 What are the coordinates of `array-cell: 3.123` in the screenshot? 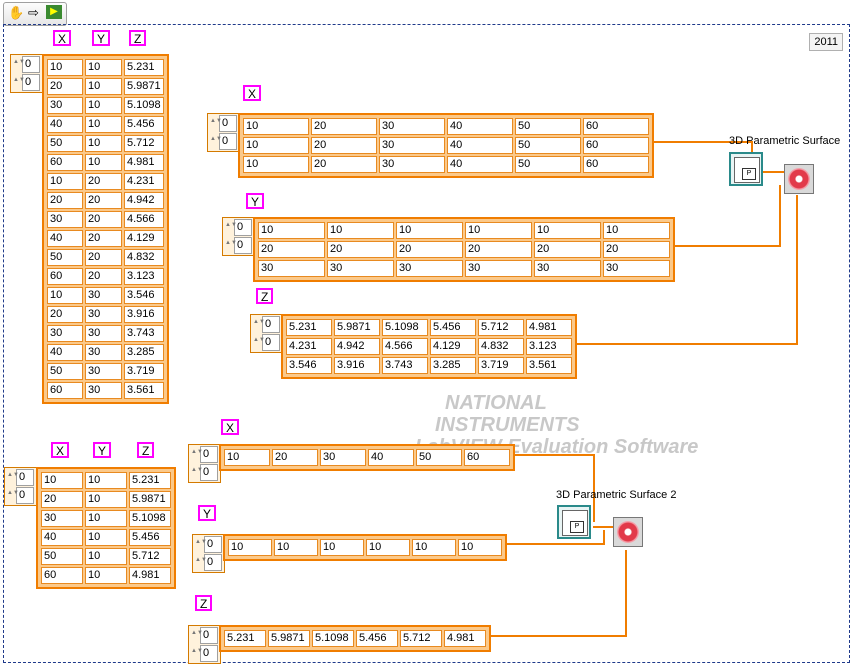 It's located at (144, 276).